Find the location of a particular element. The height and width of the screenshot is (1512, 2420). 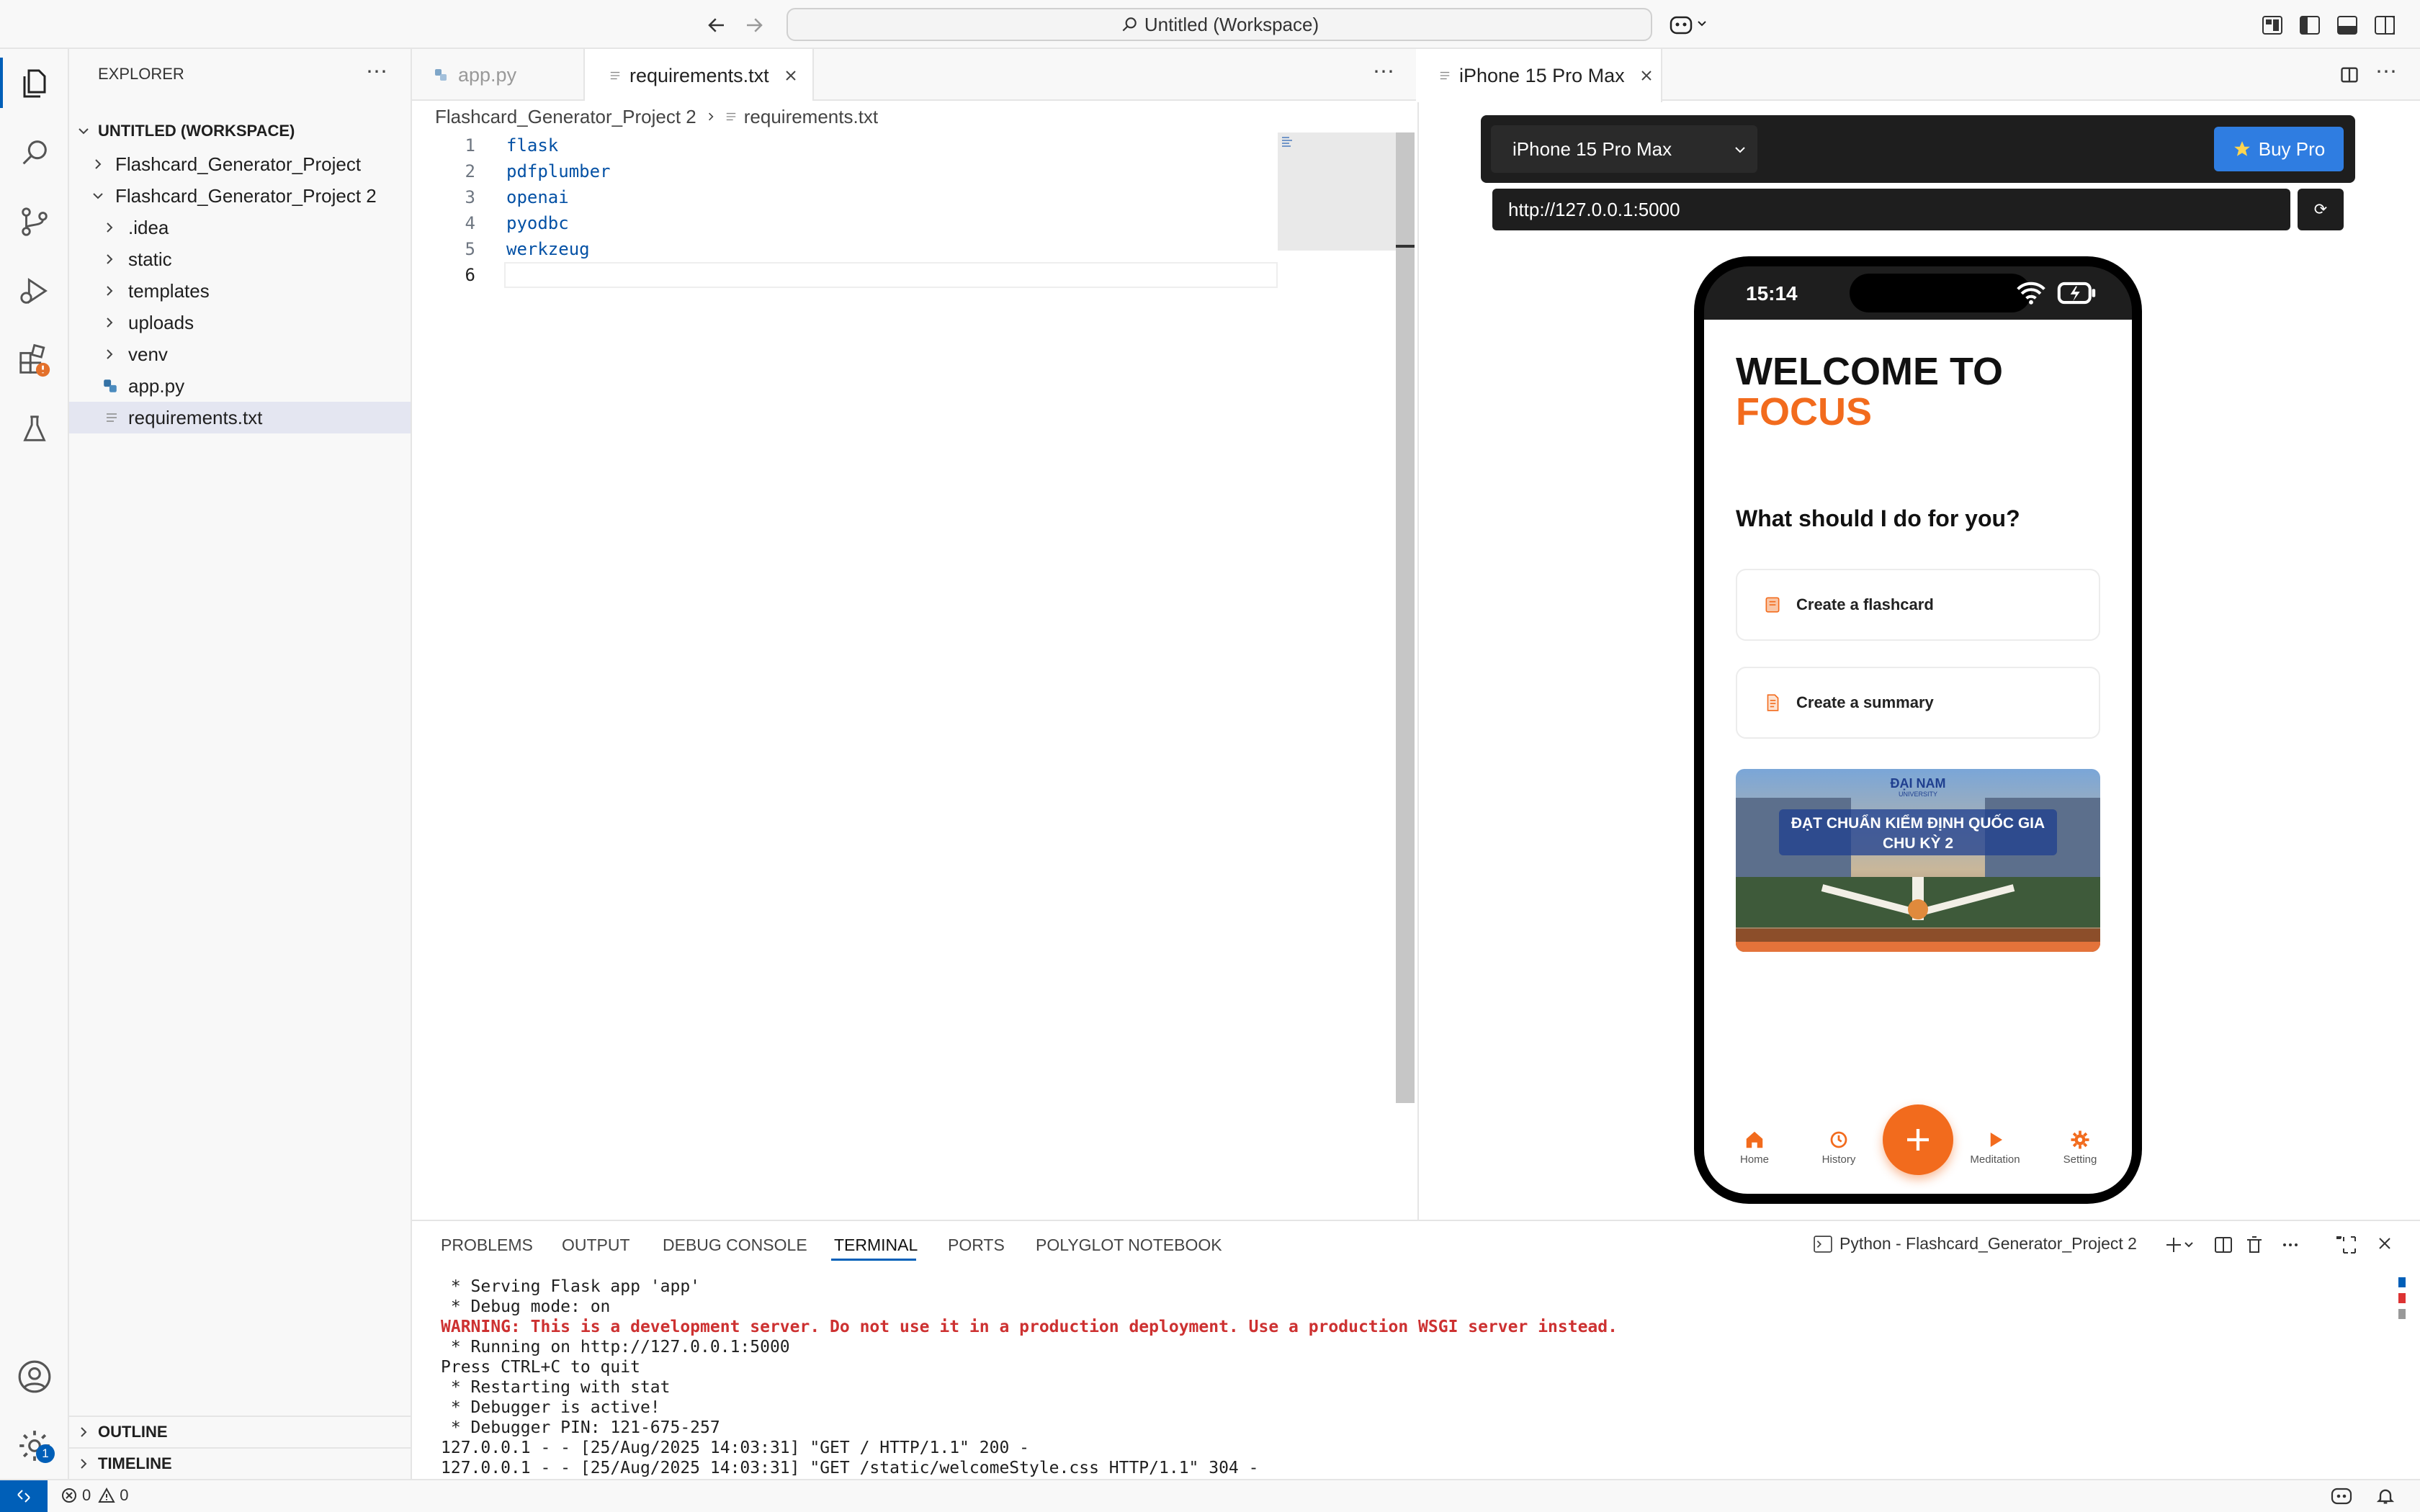

nav-setting: Setting is located at coordinates (2080, 1147).